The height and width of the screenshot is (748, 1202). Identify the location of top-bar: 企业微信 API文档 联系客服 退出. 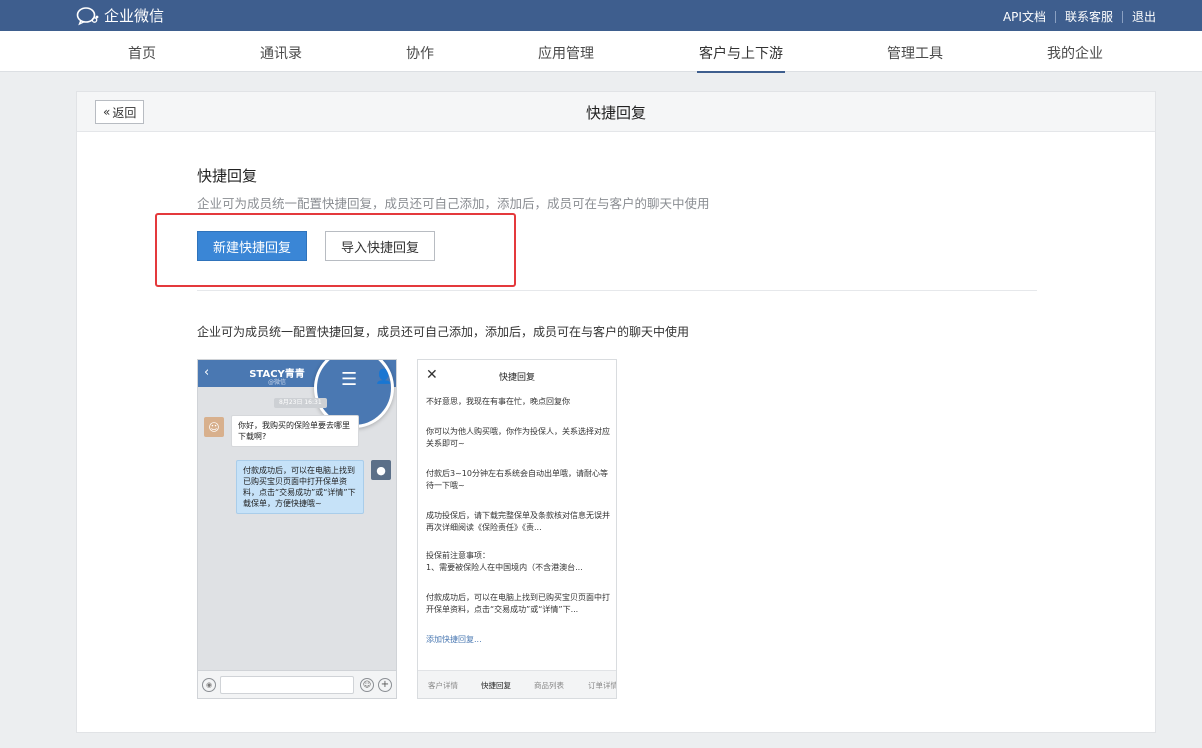
(601, 15).